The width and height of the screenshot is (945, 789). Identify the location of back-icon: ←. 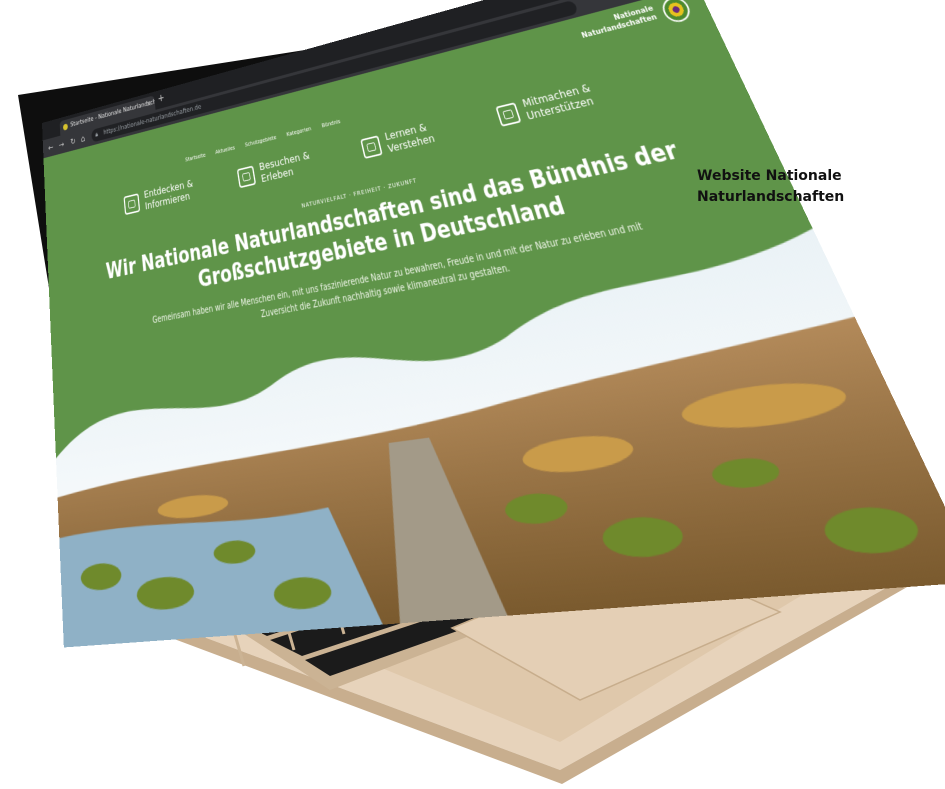
(51, 147).